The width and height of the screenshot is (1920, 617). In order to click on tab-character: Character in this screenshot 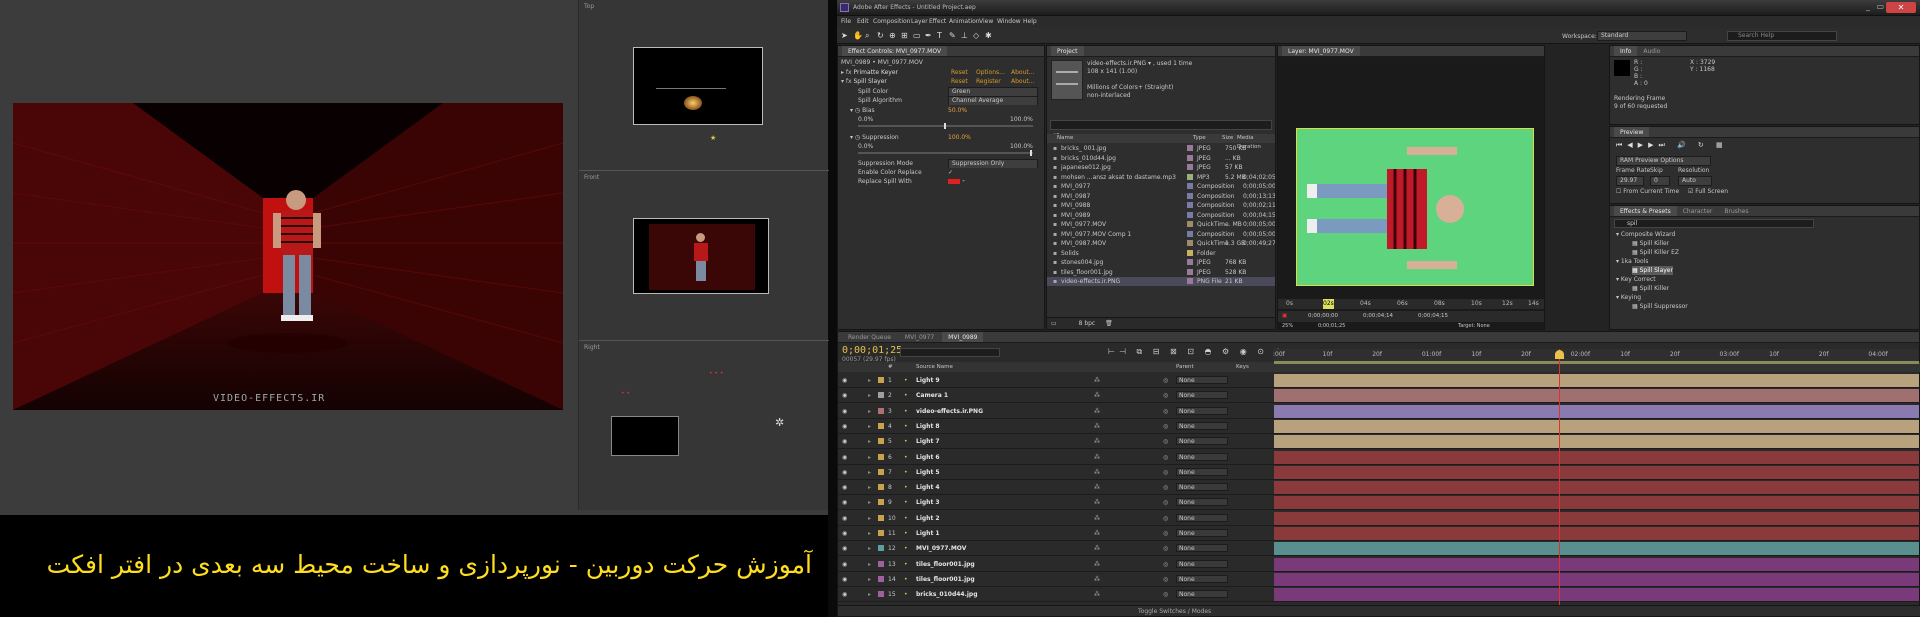, I will do `click(1698, 211)`.